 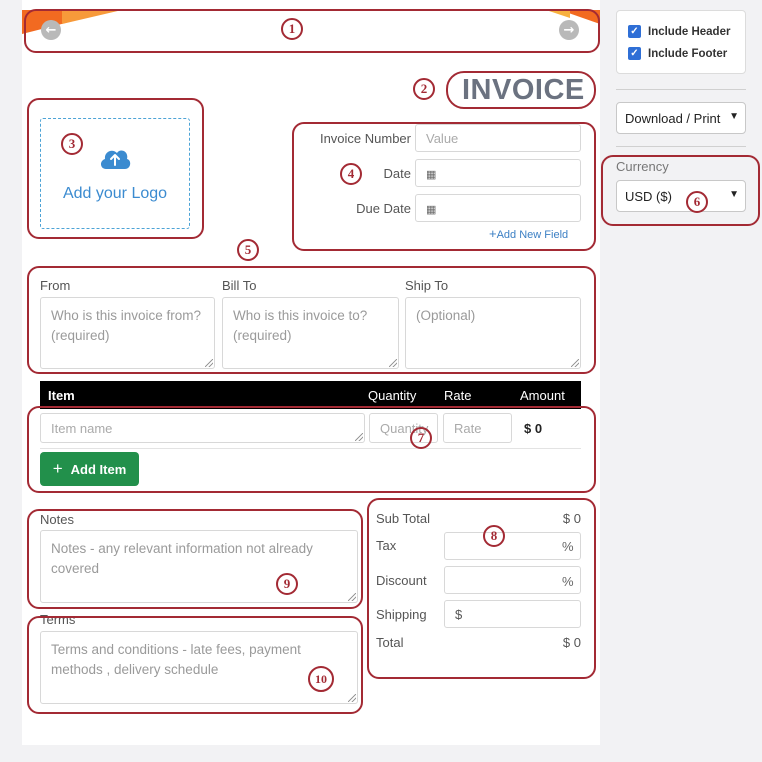 I want to click on terms-label: Terms, so click(x=58, y=619).